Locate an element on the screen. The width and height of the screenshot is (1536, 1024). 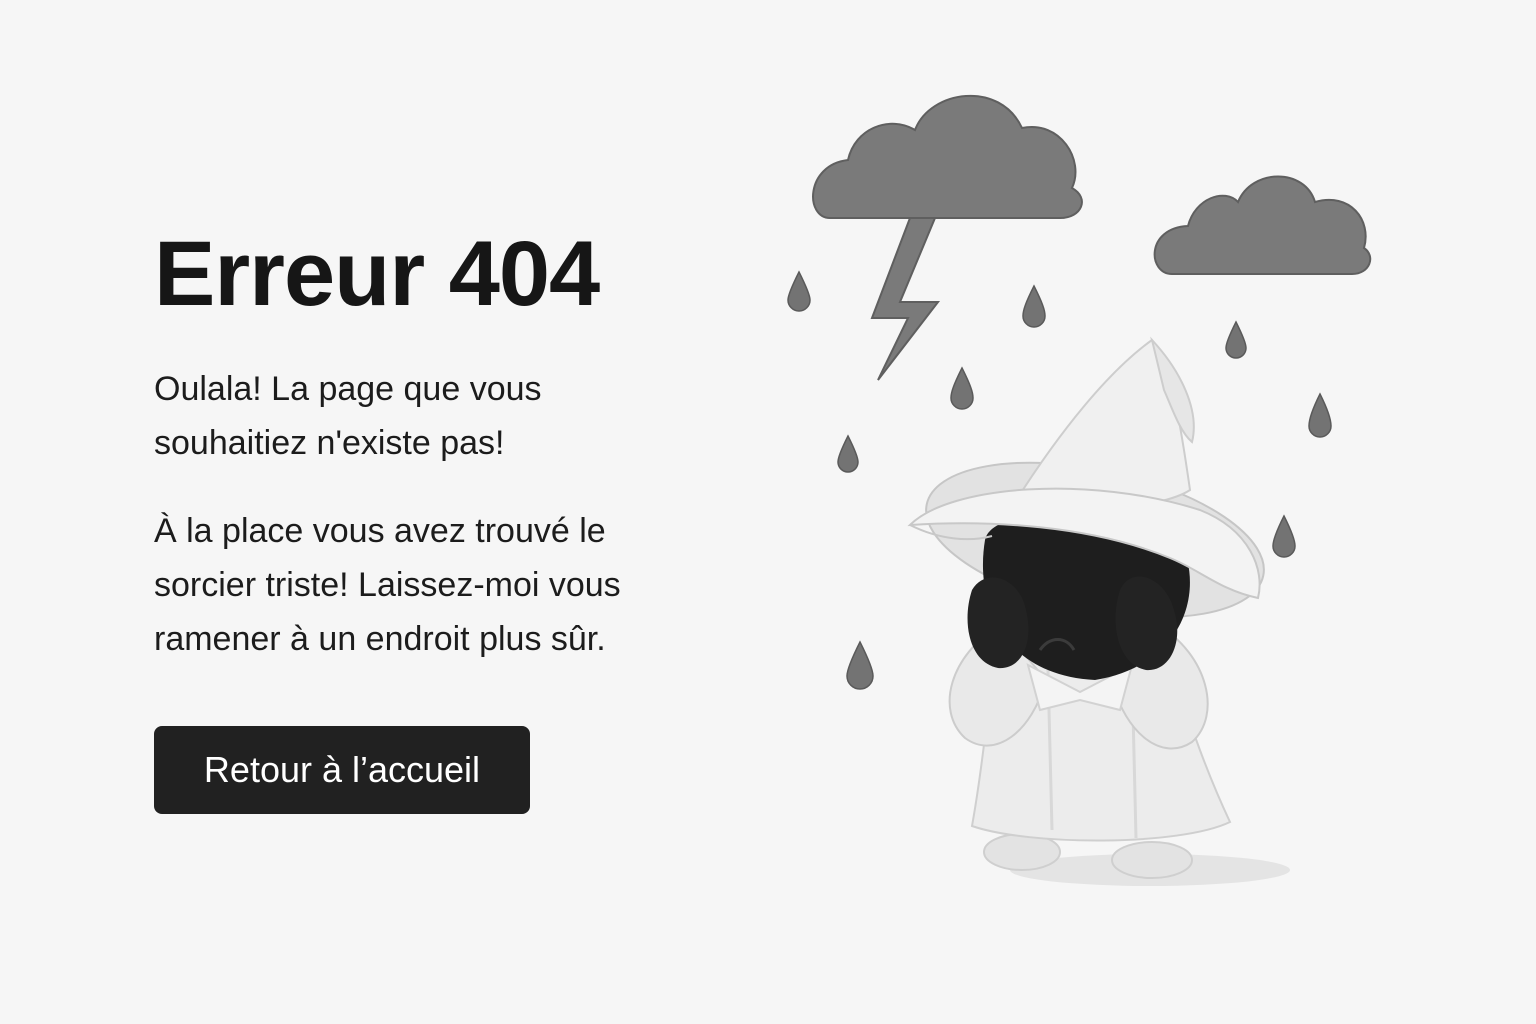
lightning-bolt-icon is located at coordinates (905, 299).